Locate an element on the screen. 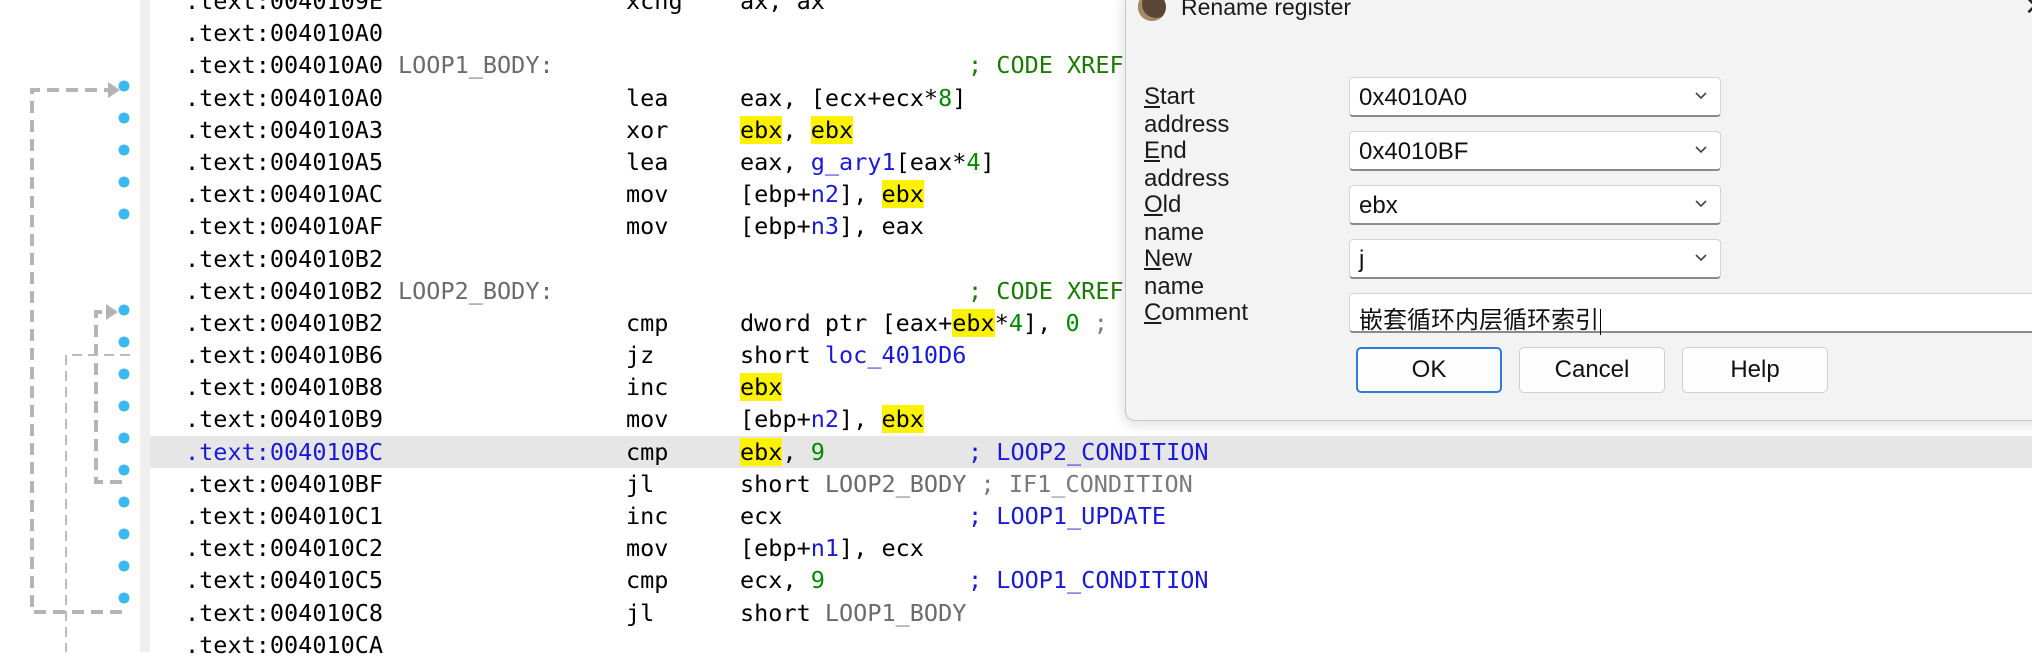 The height and width of the screenshot is (661, 2032). line-comment: ; LOOP2_CONDITION is located at coordinates (1088, 451).